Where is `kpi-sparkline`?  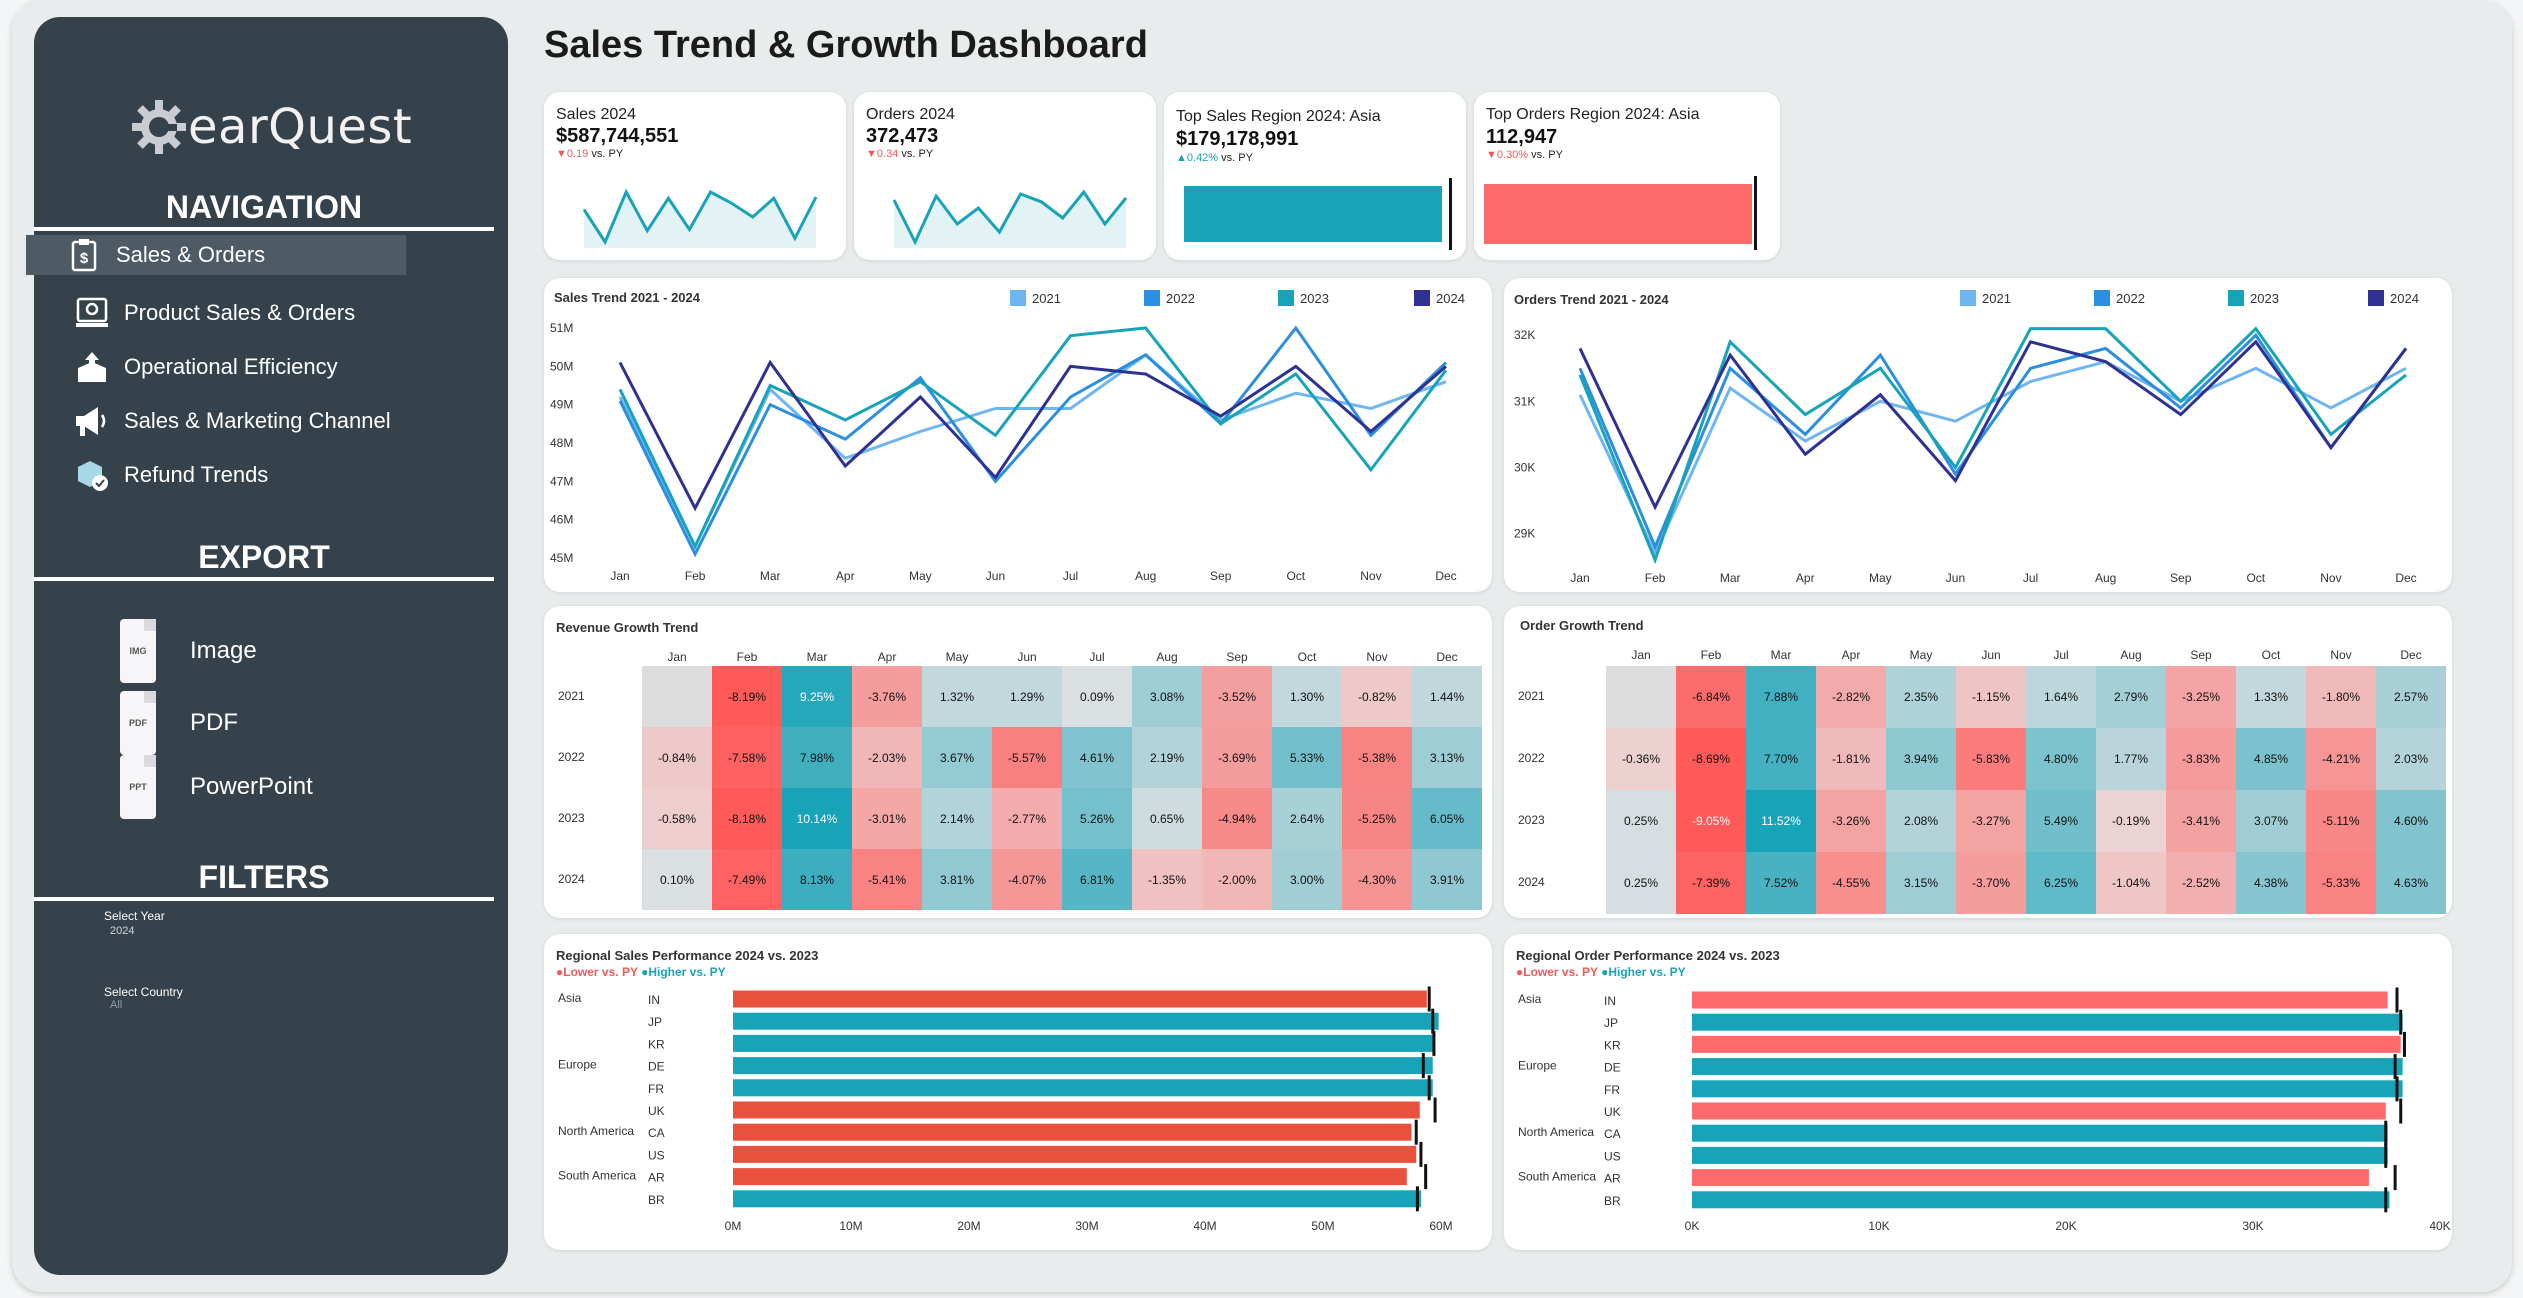 kpi-sparkline is located at coordinates (1010, 218).